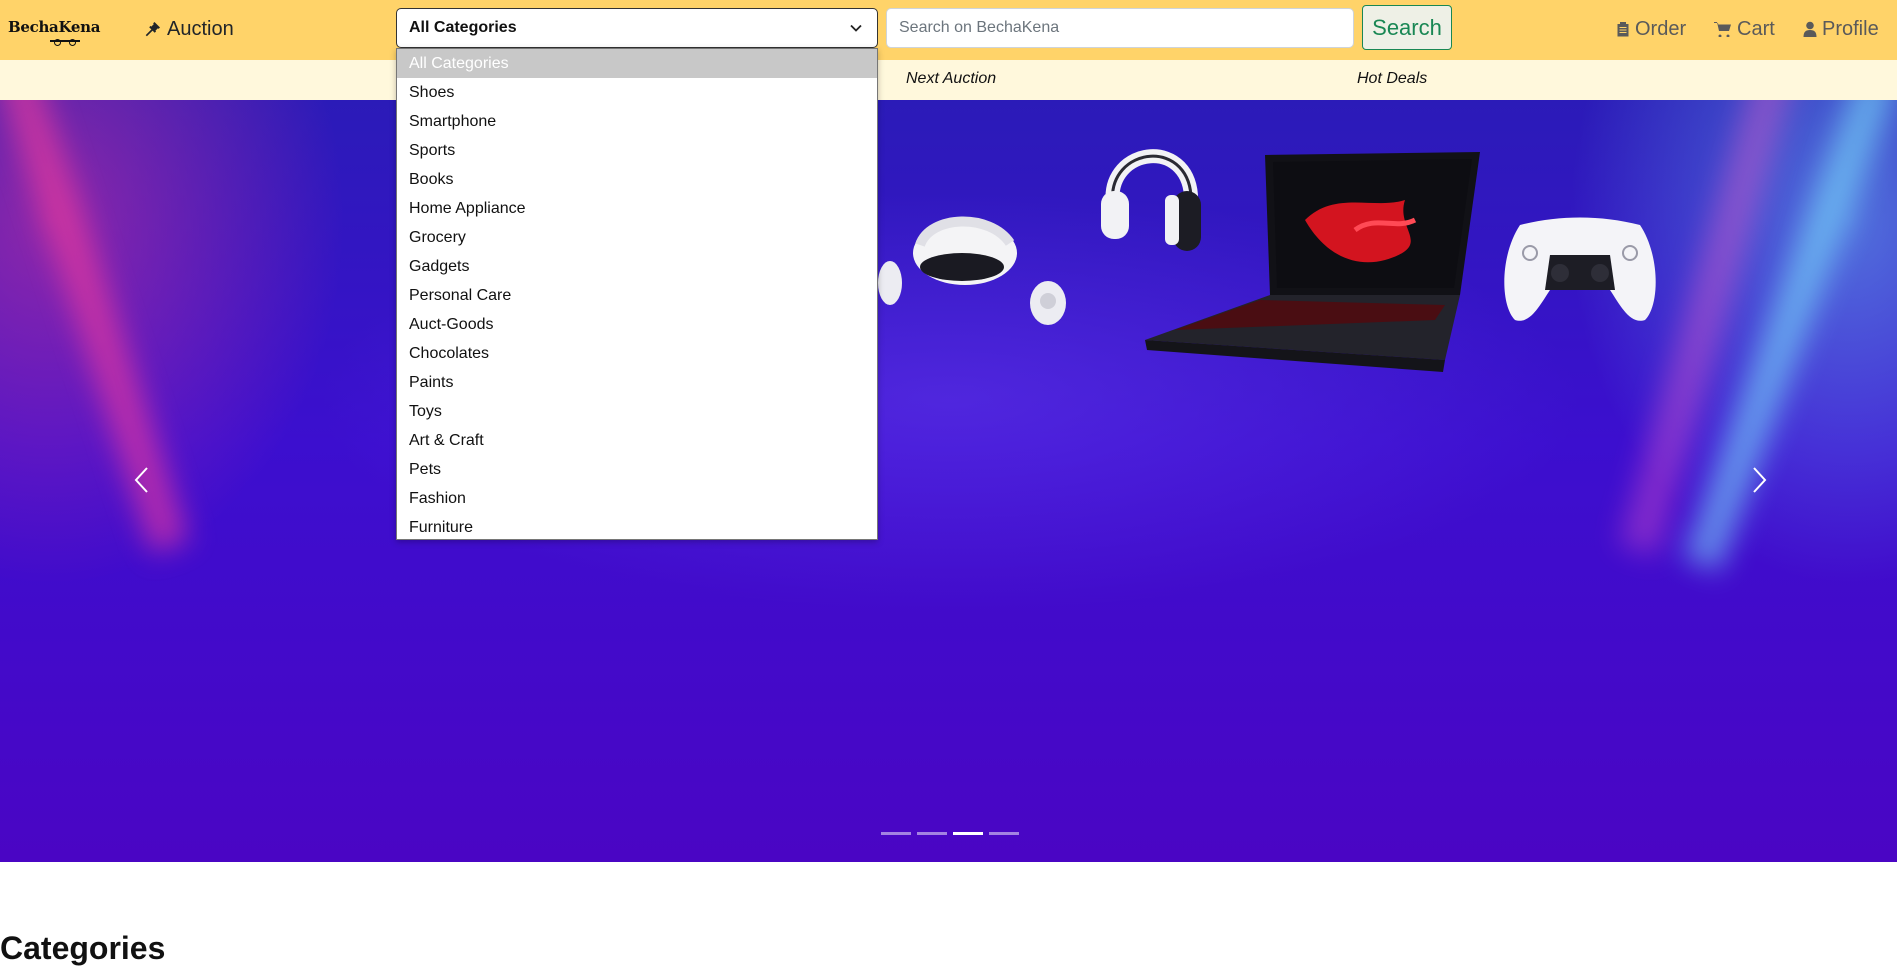  I want to click on auction-link: Auction, so click(189, 29).